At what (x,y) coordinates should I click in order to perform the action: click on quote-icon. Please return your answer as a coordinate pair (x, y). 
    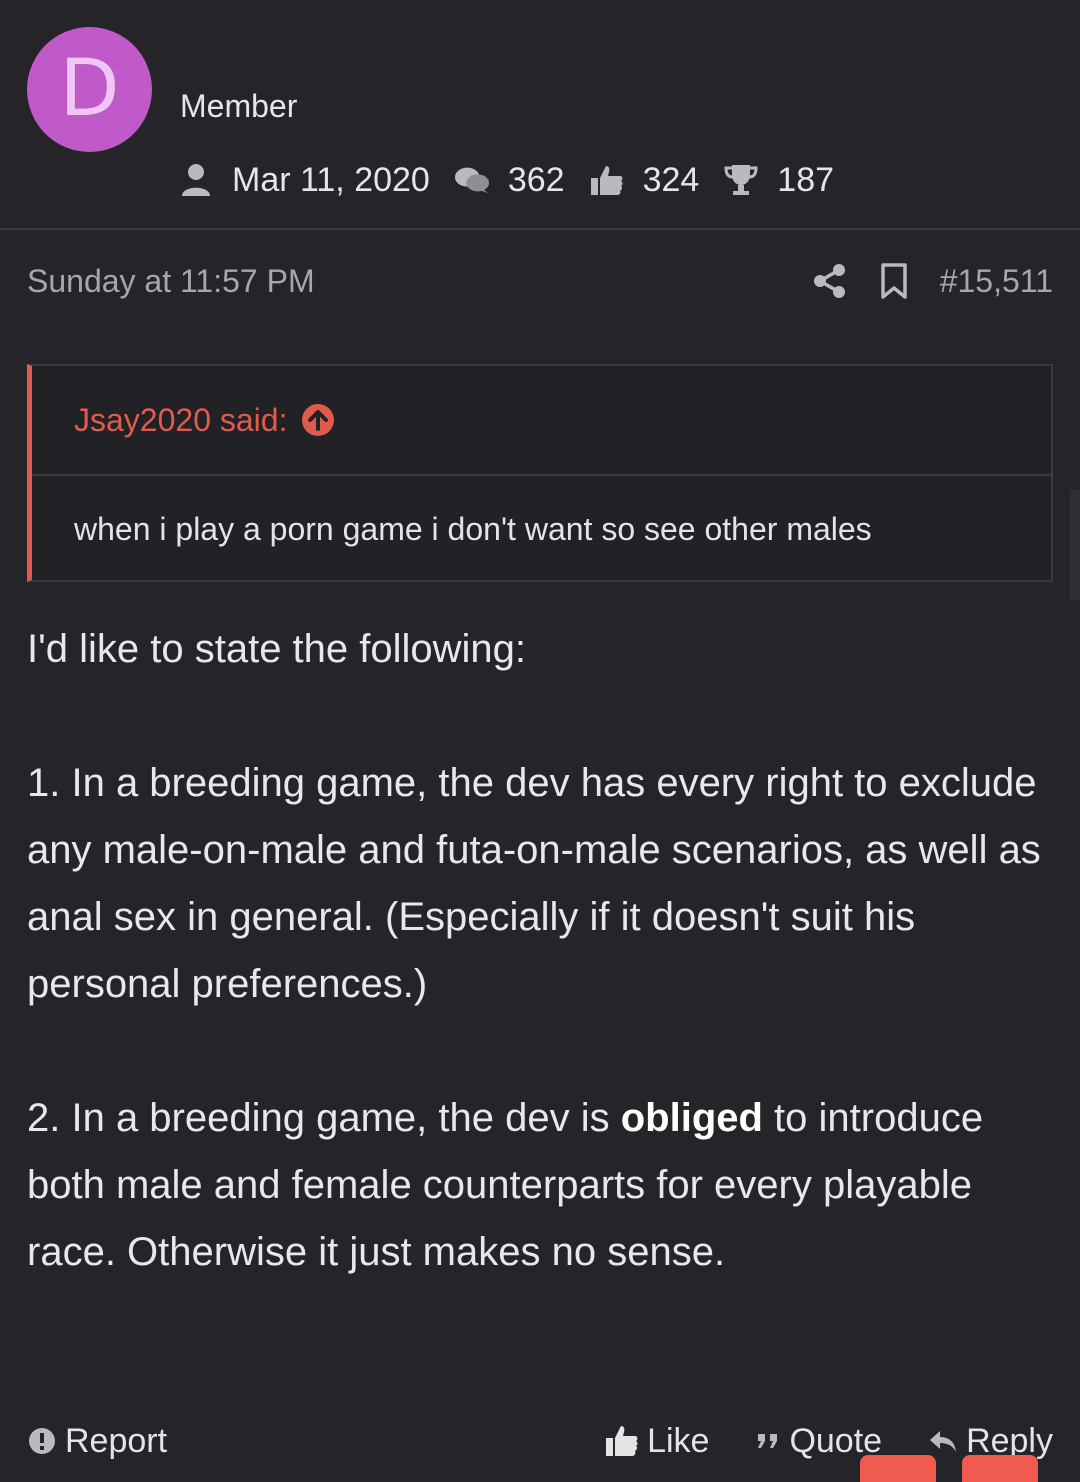
    Looking at the image, I should click on (768, 1441).